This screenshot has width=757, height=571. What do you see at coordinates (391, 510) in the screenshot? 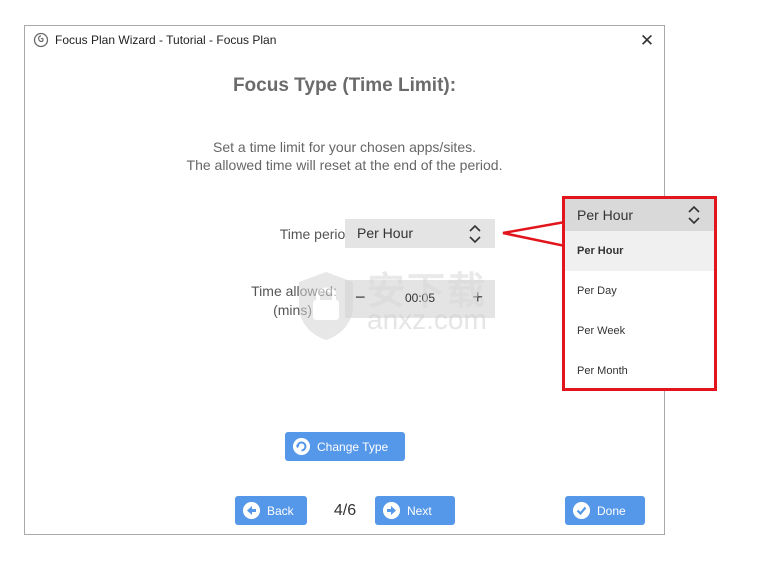
I see `arrow-right-circle-icon` at bounding box center [391, 510].